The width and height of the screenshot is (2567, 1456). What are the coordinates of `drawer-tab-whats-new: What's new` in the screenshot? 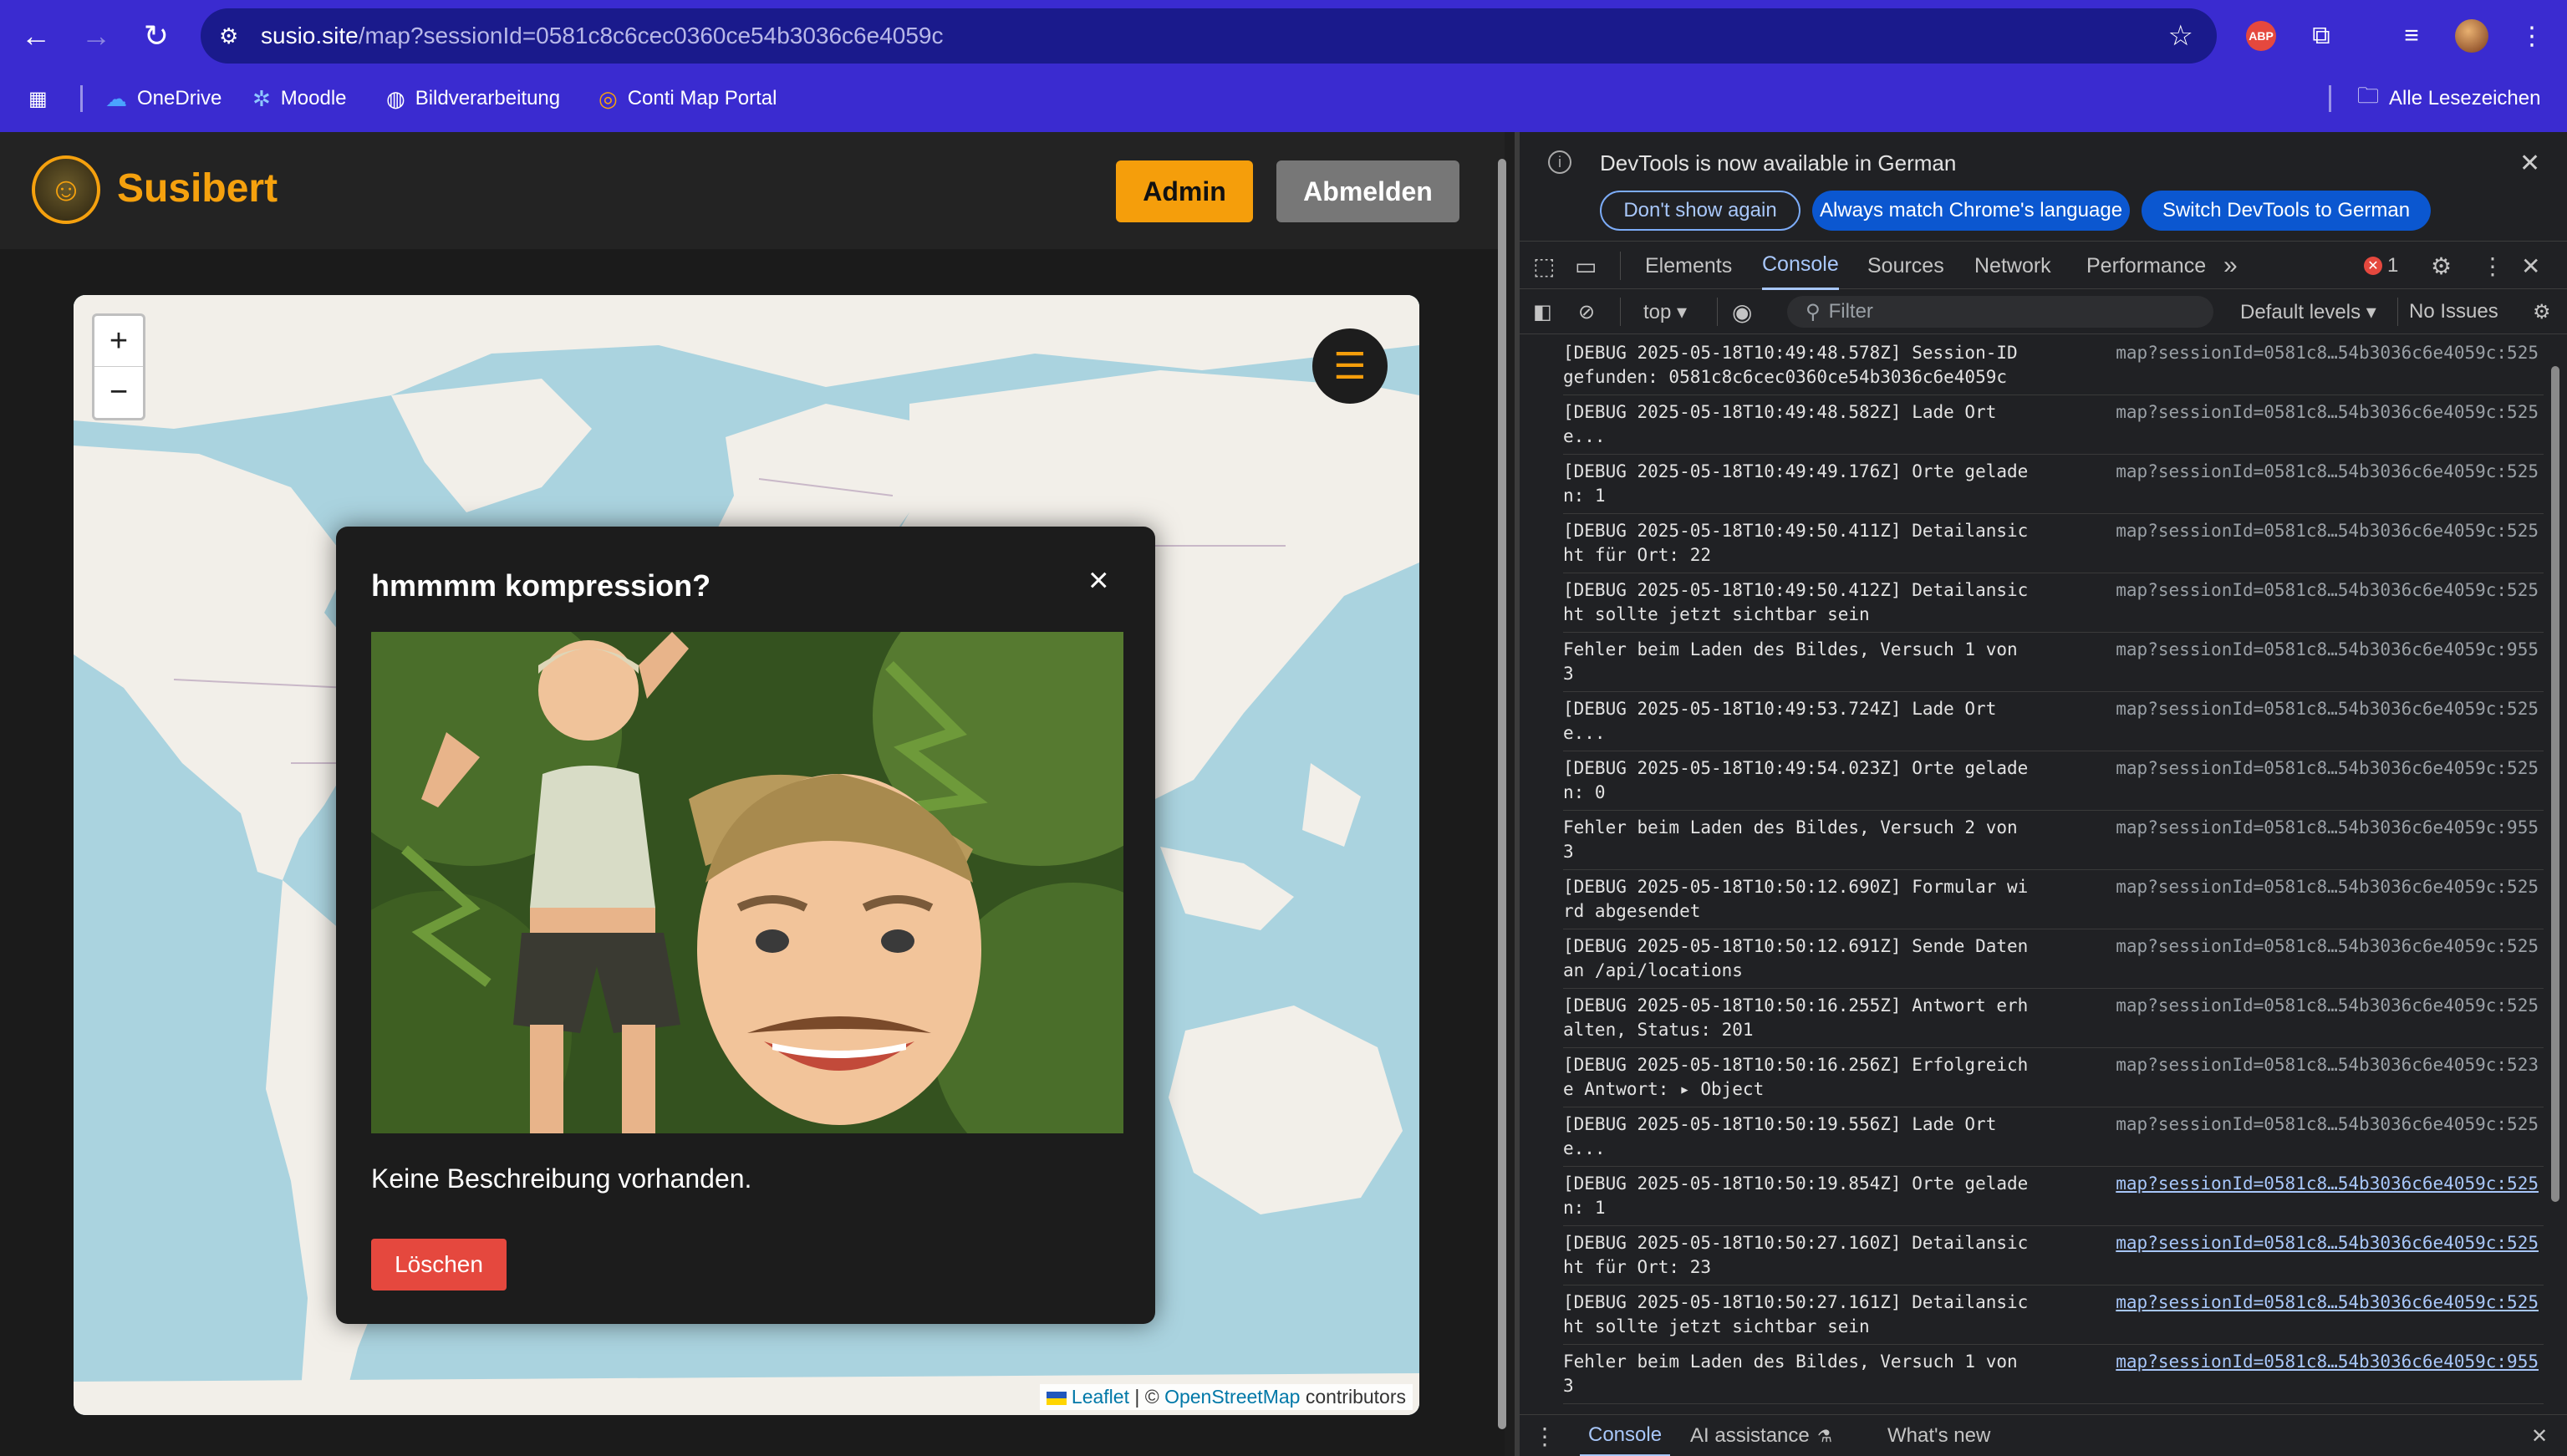 It's located at (1938, 1435).